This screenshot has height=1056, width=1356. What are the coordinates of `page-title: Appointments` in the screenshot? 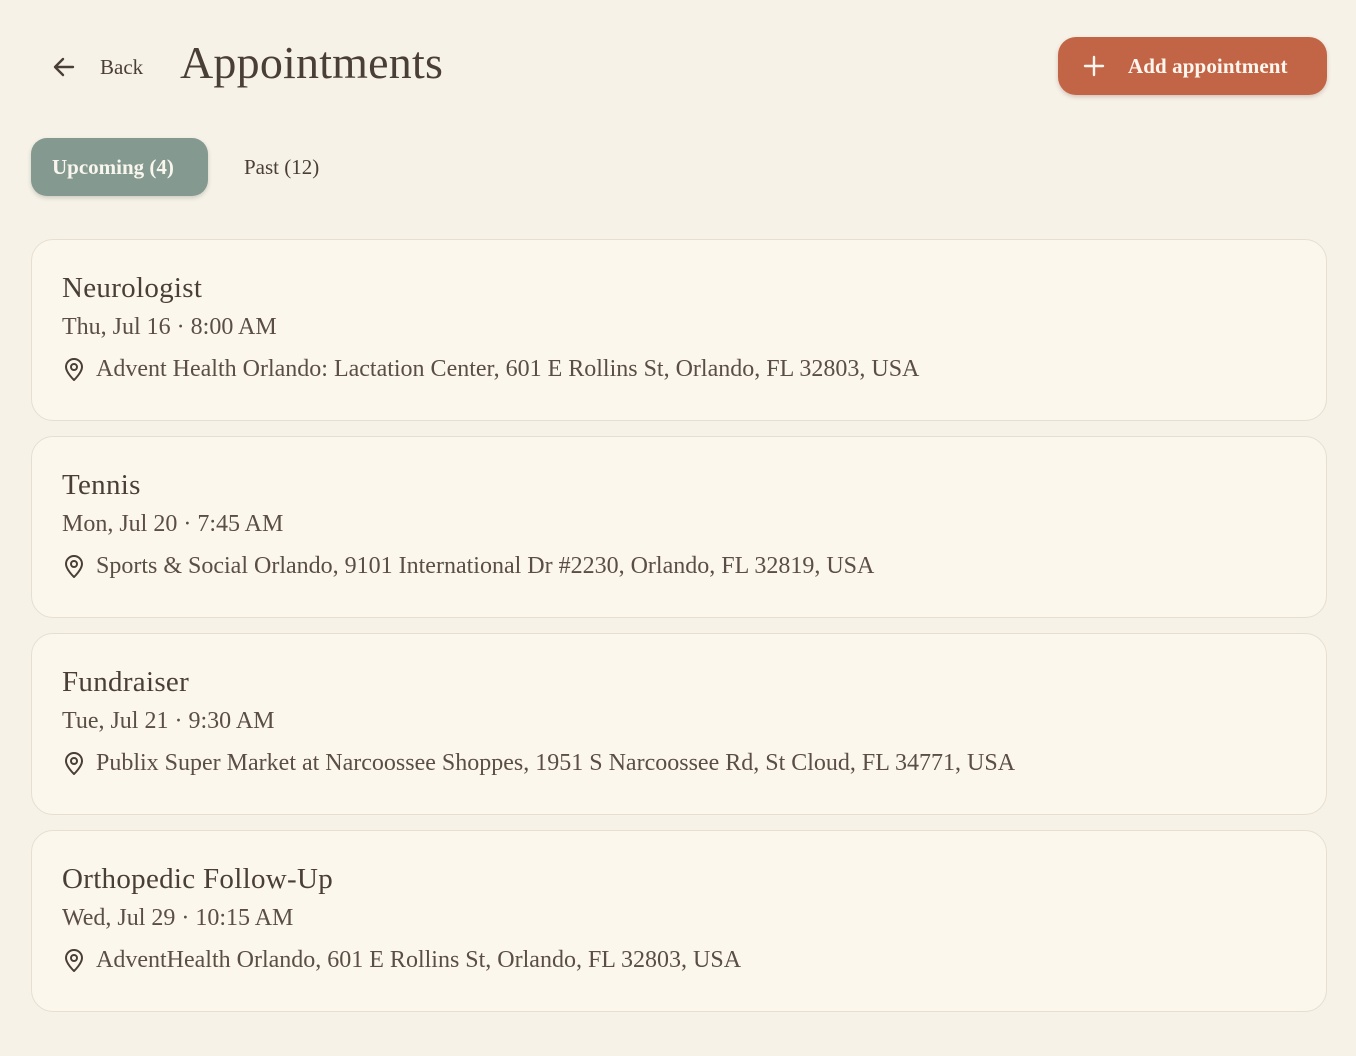 It's located at (312, 62).